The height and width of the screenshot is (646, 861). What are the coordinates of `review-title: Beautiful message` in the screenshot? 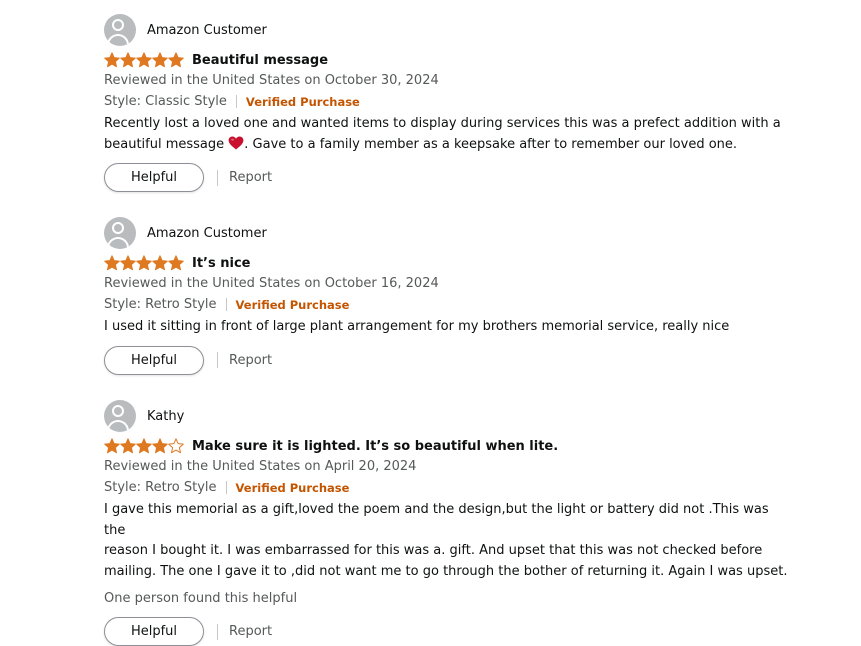 It's located at (260, 60).